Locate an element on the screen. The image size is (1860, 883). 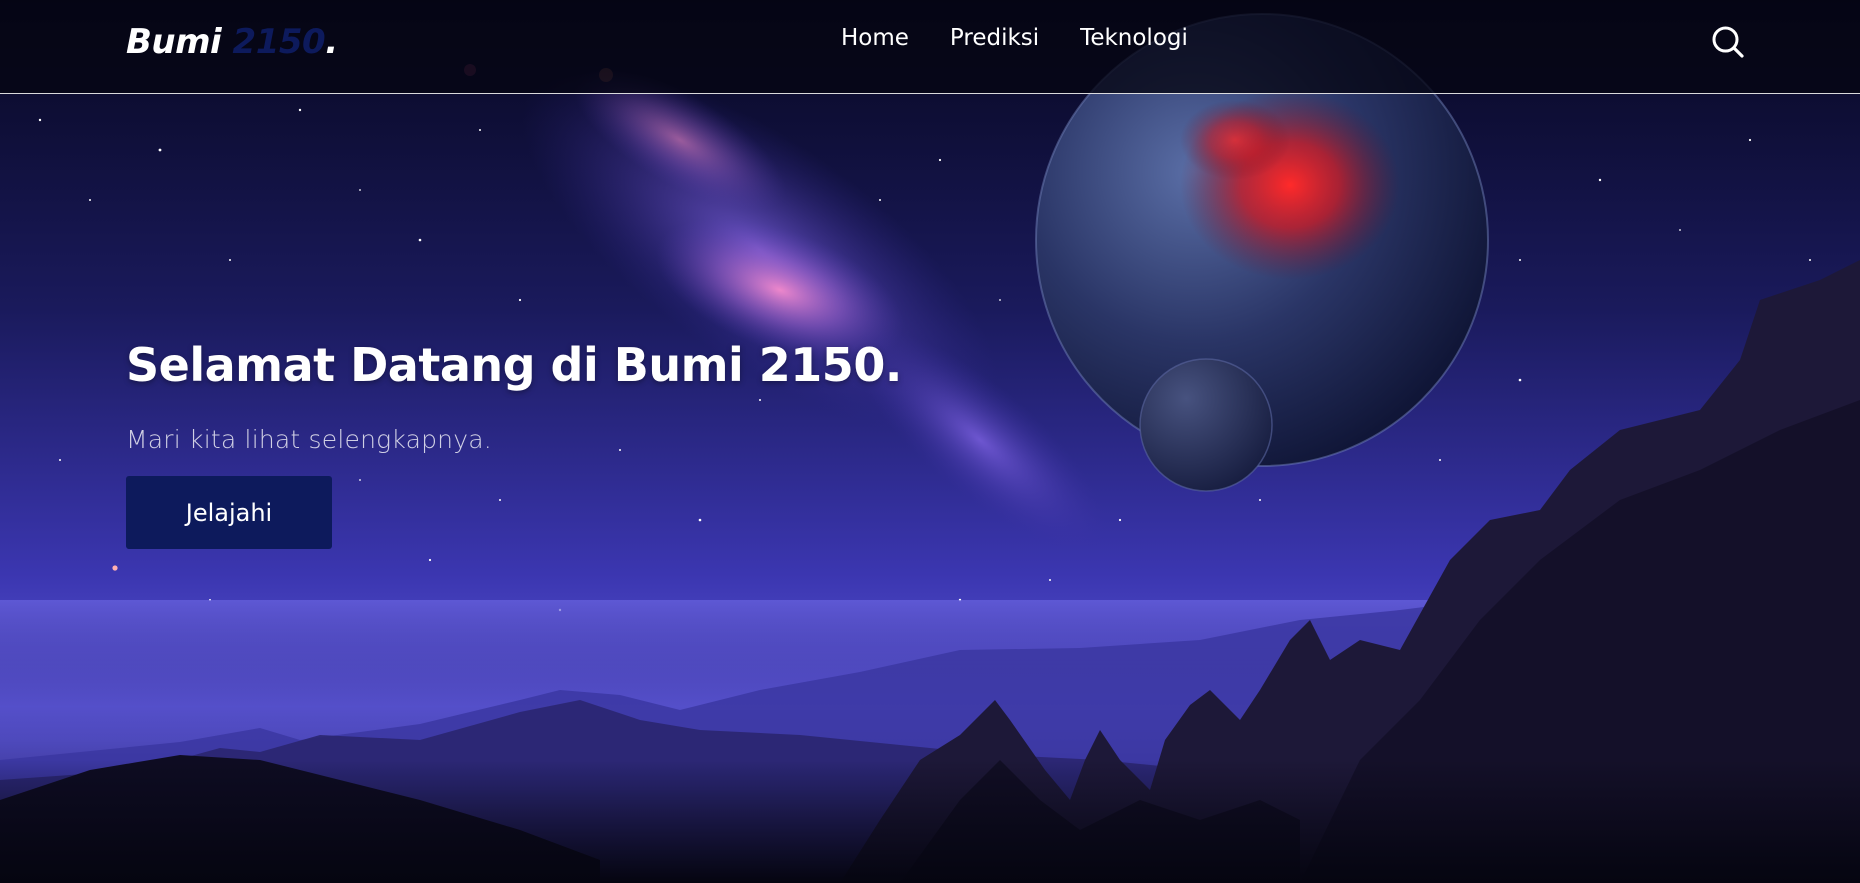
main-nav: Home Prediksi Teknologi is located at coordinates (1014, 38).